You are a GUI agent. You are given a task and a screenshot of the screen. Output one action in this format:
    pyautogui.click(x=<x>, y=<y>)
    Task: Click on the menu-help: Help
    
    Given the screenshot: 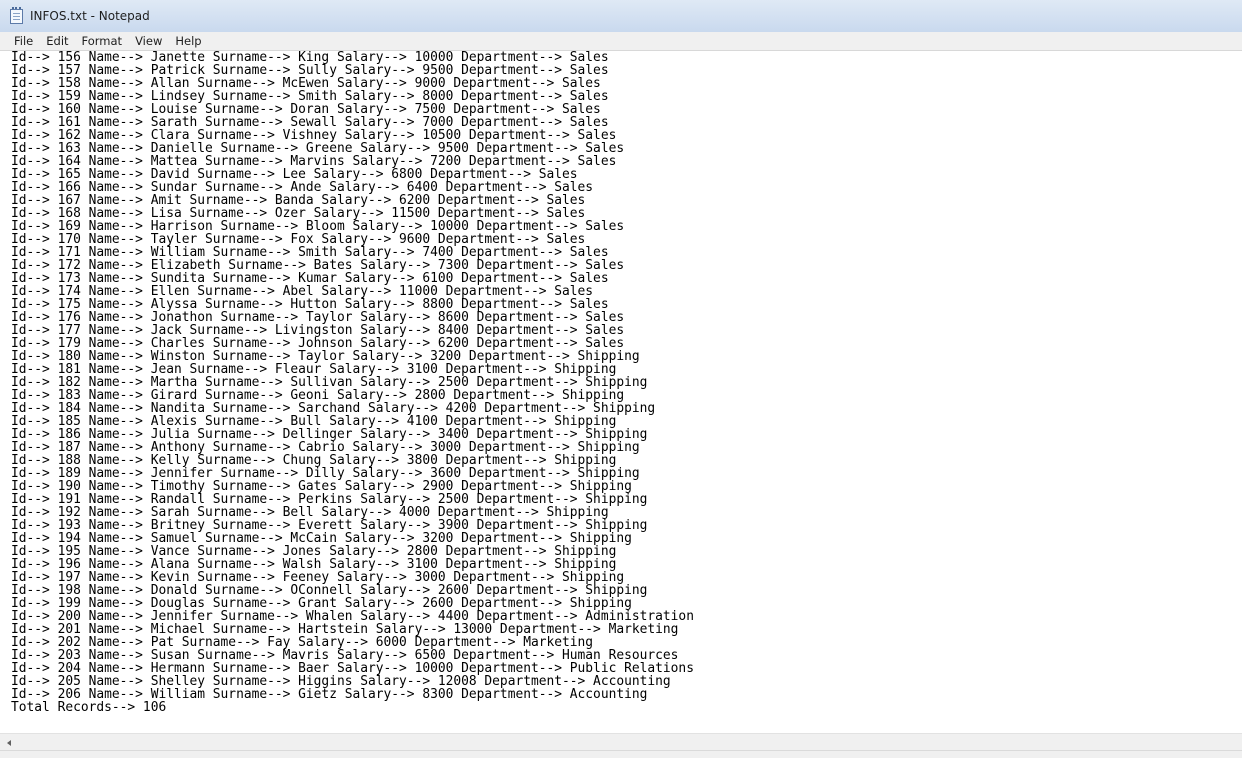 What is the action you would take?
    pyautogui.click(x=188, y=41)
    